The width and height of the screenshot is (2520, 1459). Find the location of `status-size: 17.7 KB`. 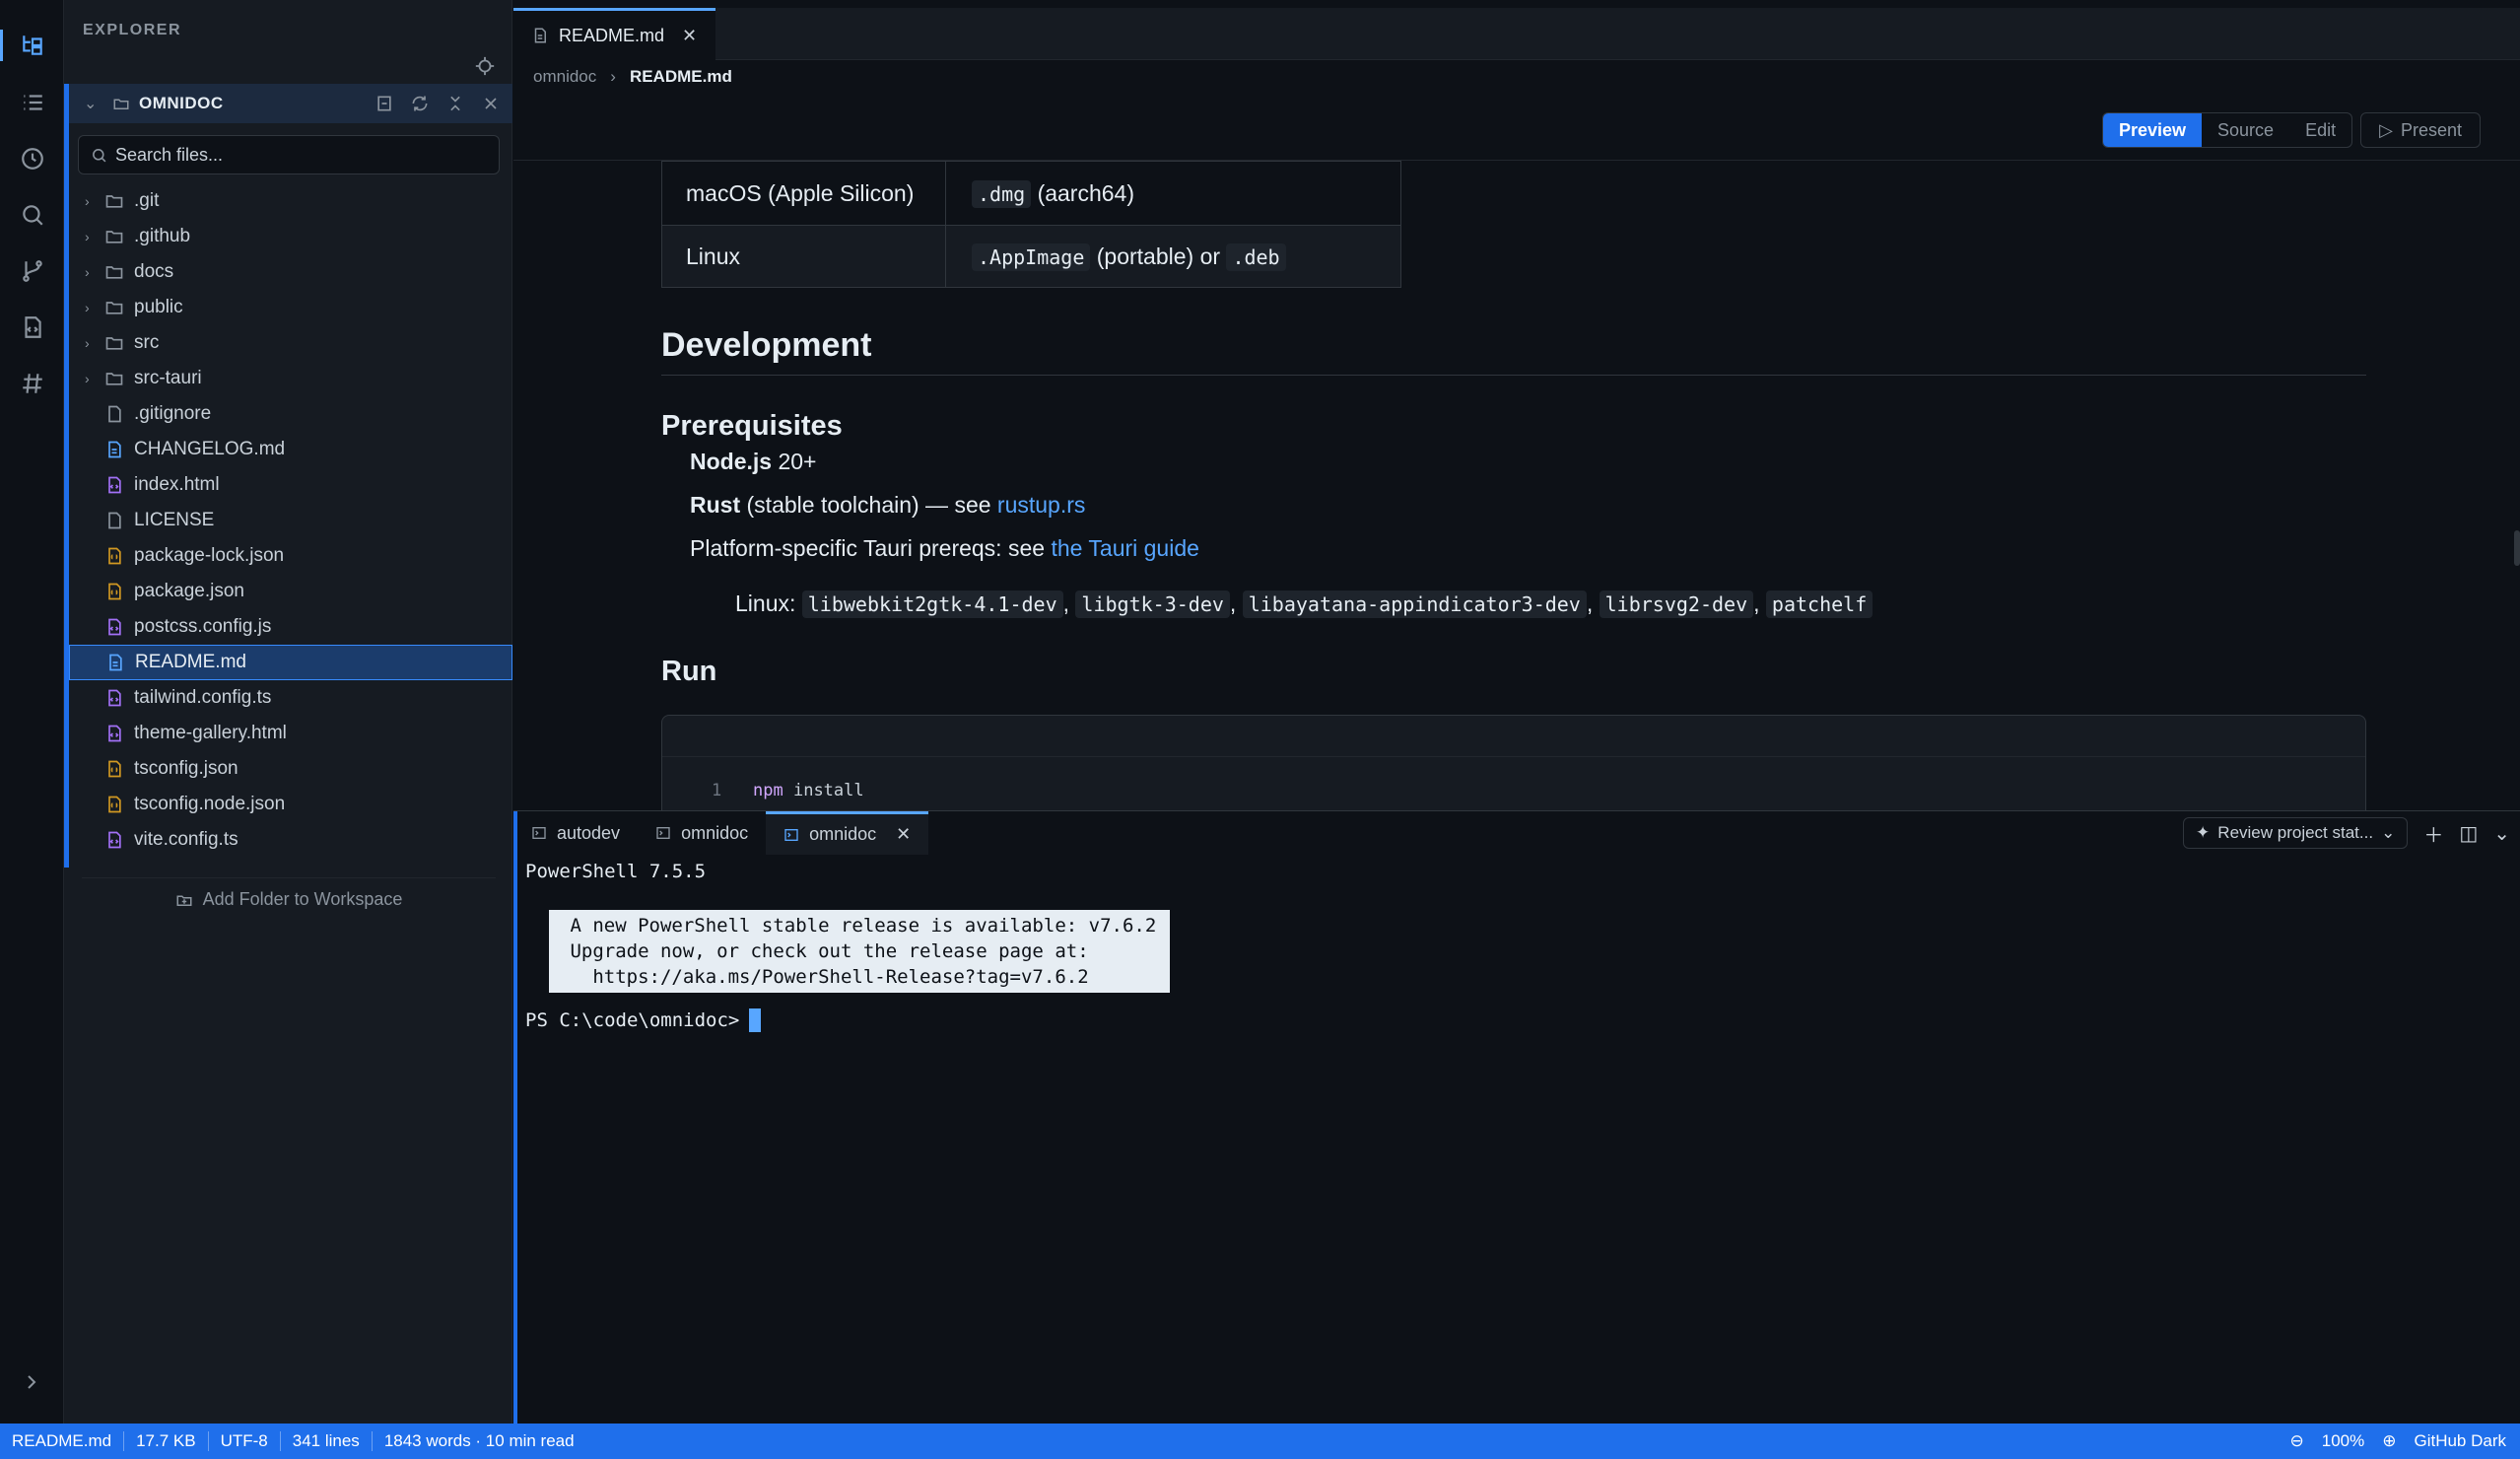

status-size: 17.7 KB is located at coordinates (166, 1441).